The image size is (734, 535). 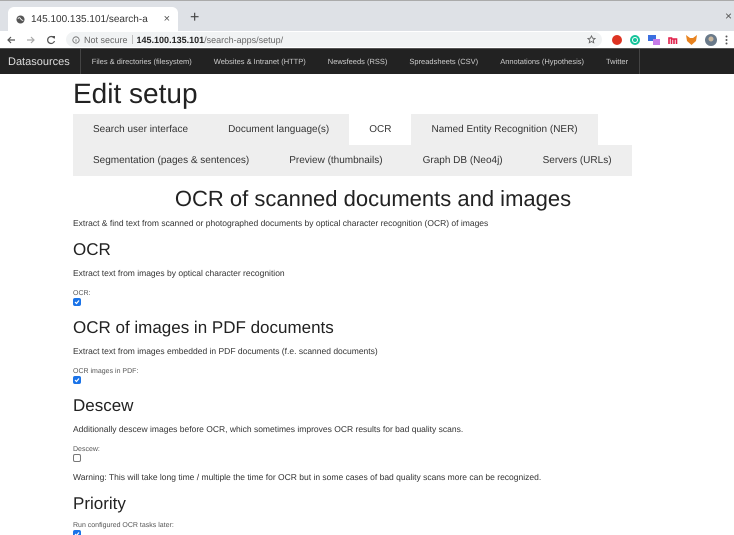 What do you see at coordinates (11, 39) in the screenshot?
I see `back-icon` at bounding box center [11, 39].